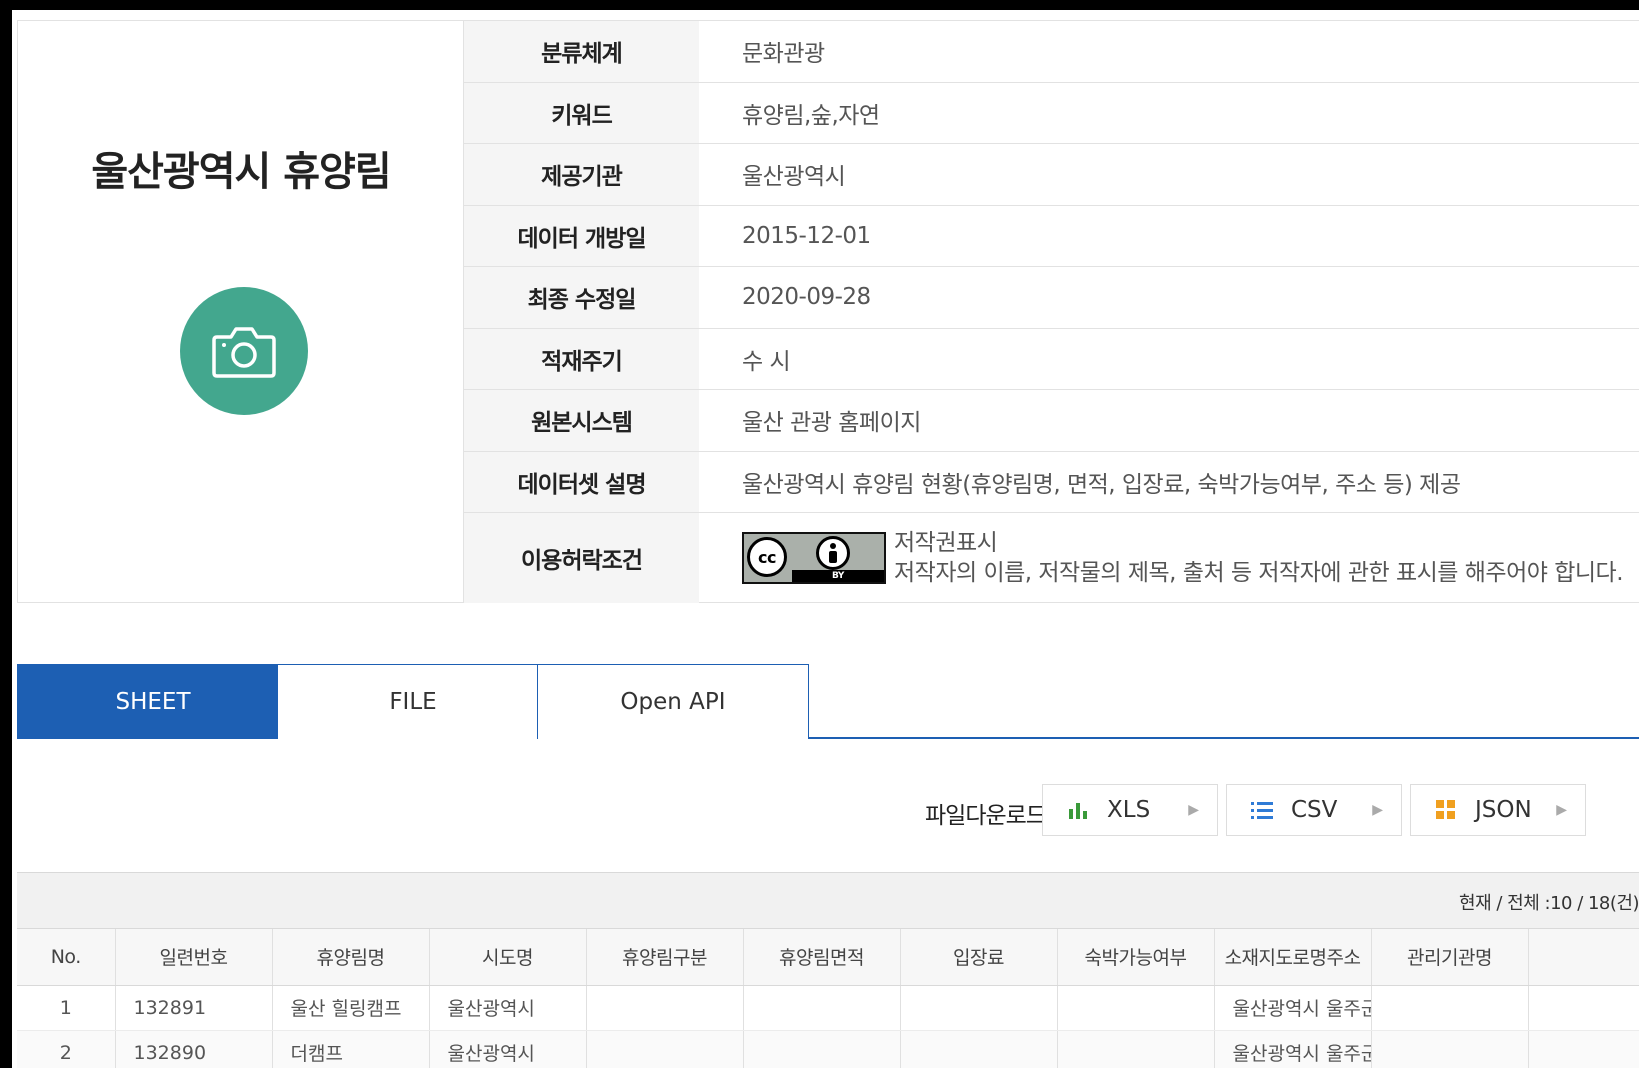 The image size is (1639, 1068). I want to click on table-cell: 2, so click(66, 1049).